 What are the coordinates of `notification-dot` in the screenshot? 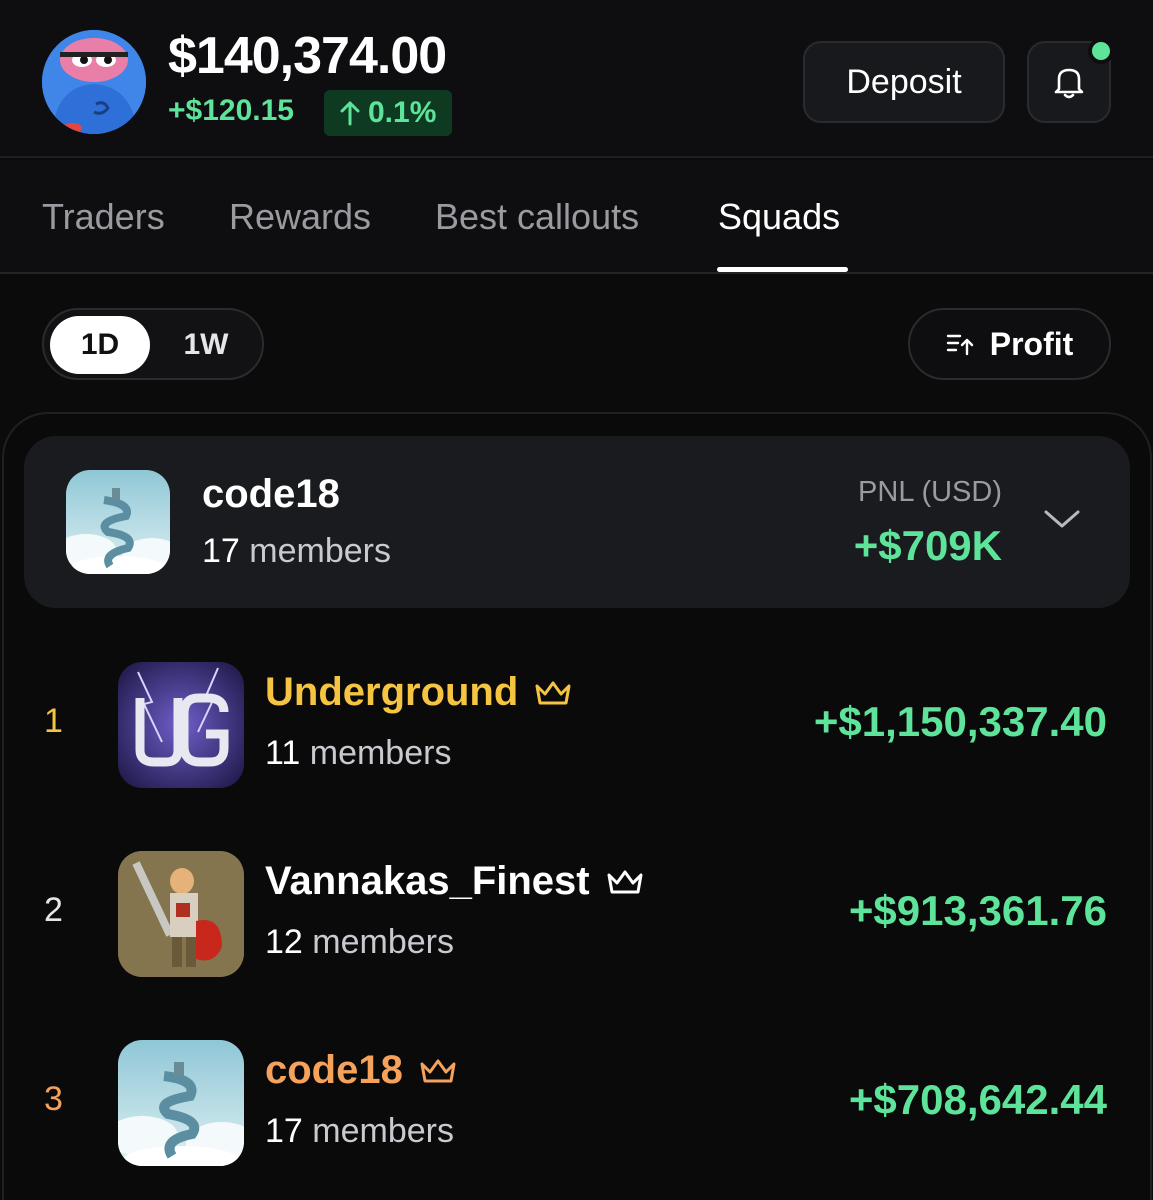 It's located at (1101, 51).